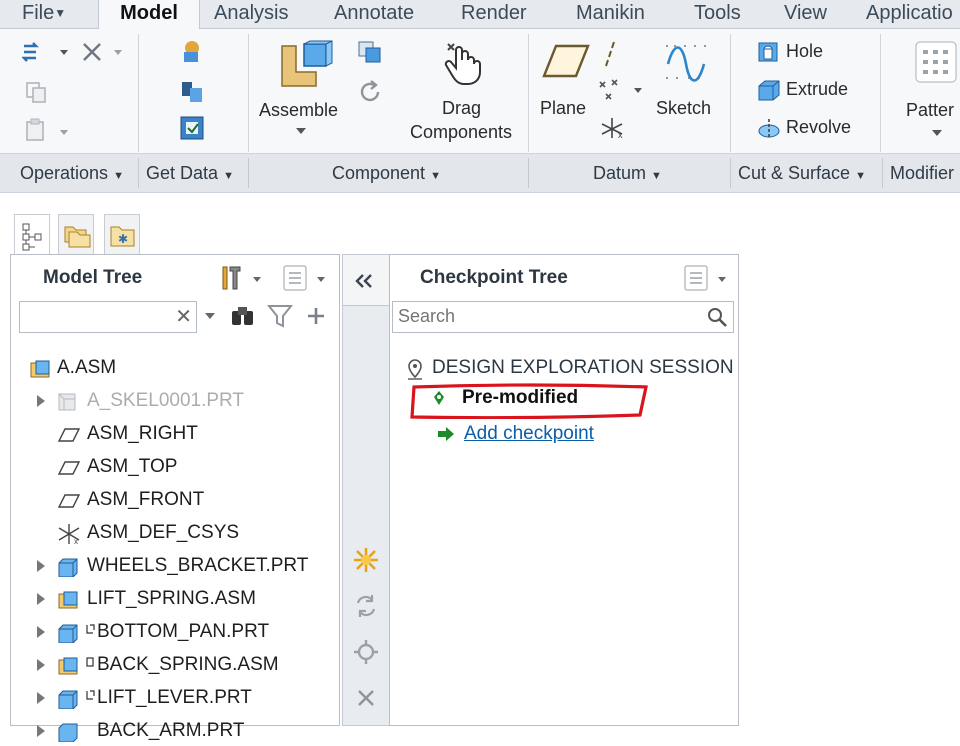 The width and height of the screenshot is (960, 746). I want to click on coordinate-system-button: x, so click(613, 129).